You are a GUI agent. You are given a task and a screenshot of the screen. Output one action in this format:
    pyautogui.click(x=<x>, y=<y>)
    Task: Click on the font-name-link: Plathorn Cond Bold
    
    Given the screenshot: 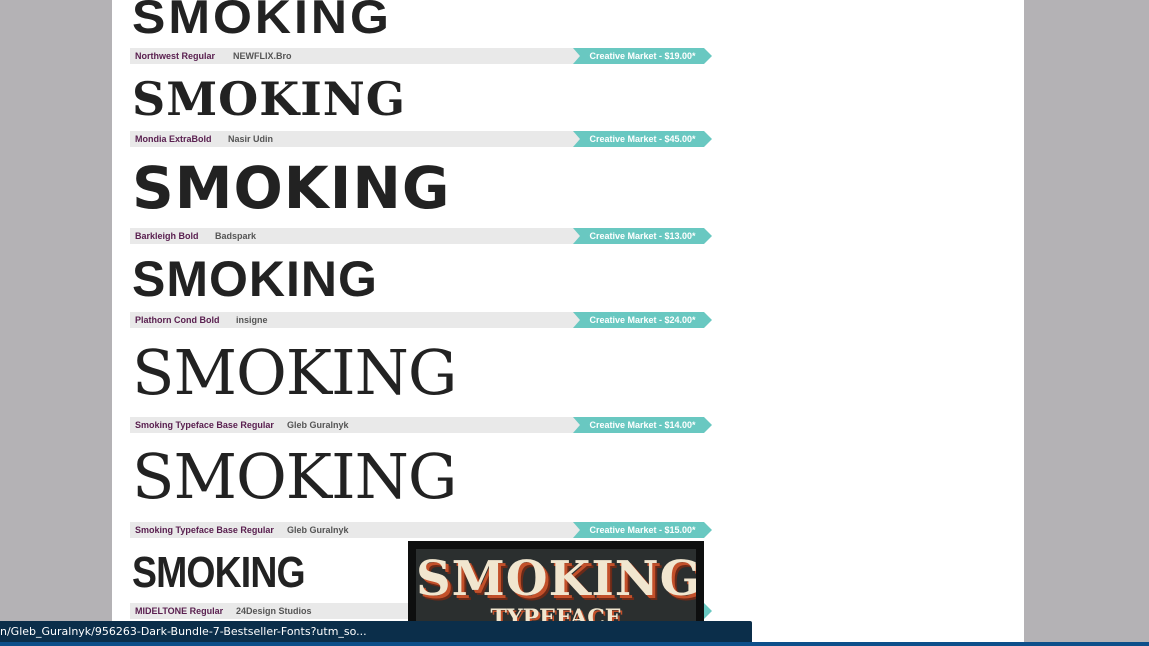 What is the action you would take?
    pyautogui.click(x=182, y=320)
    